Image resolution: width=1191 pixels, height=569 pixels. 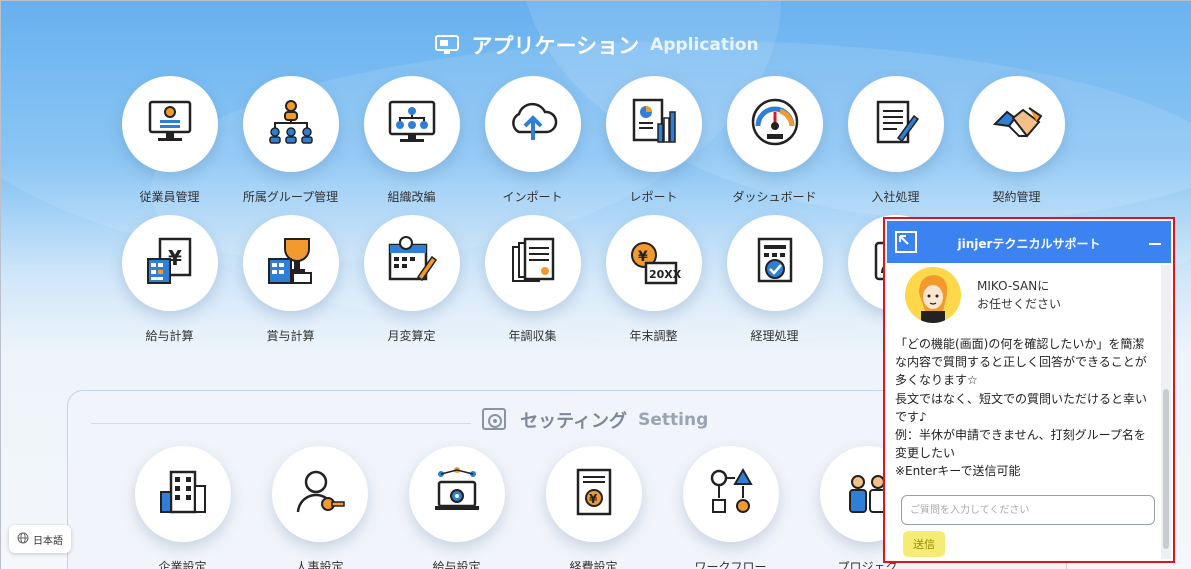 I want to click on trophy-calculator-icon, so click(x=291, y=263).